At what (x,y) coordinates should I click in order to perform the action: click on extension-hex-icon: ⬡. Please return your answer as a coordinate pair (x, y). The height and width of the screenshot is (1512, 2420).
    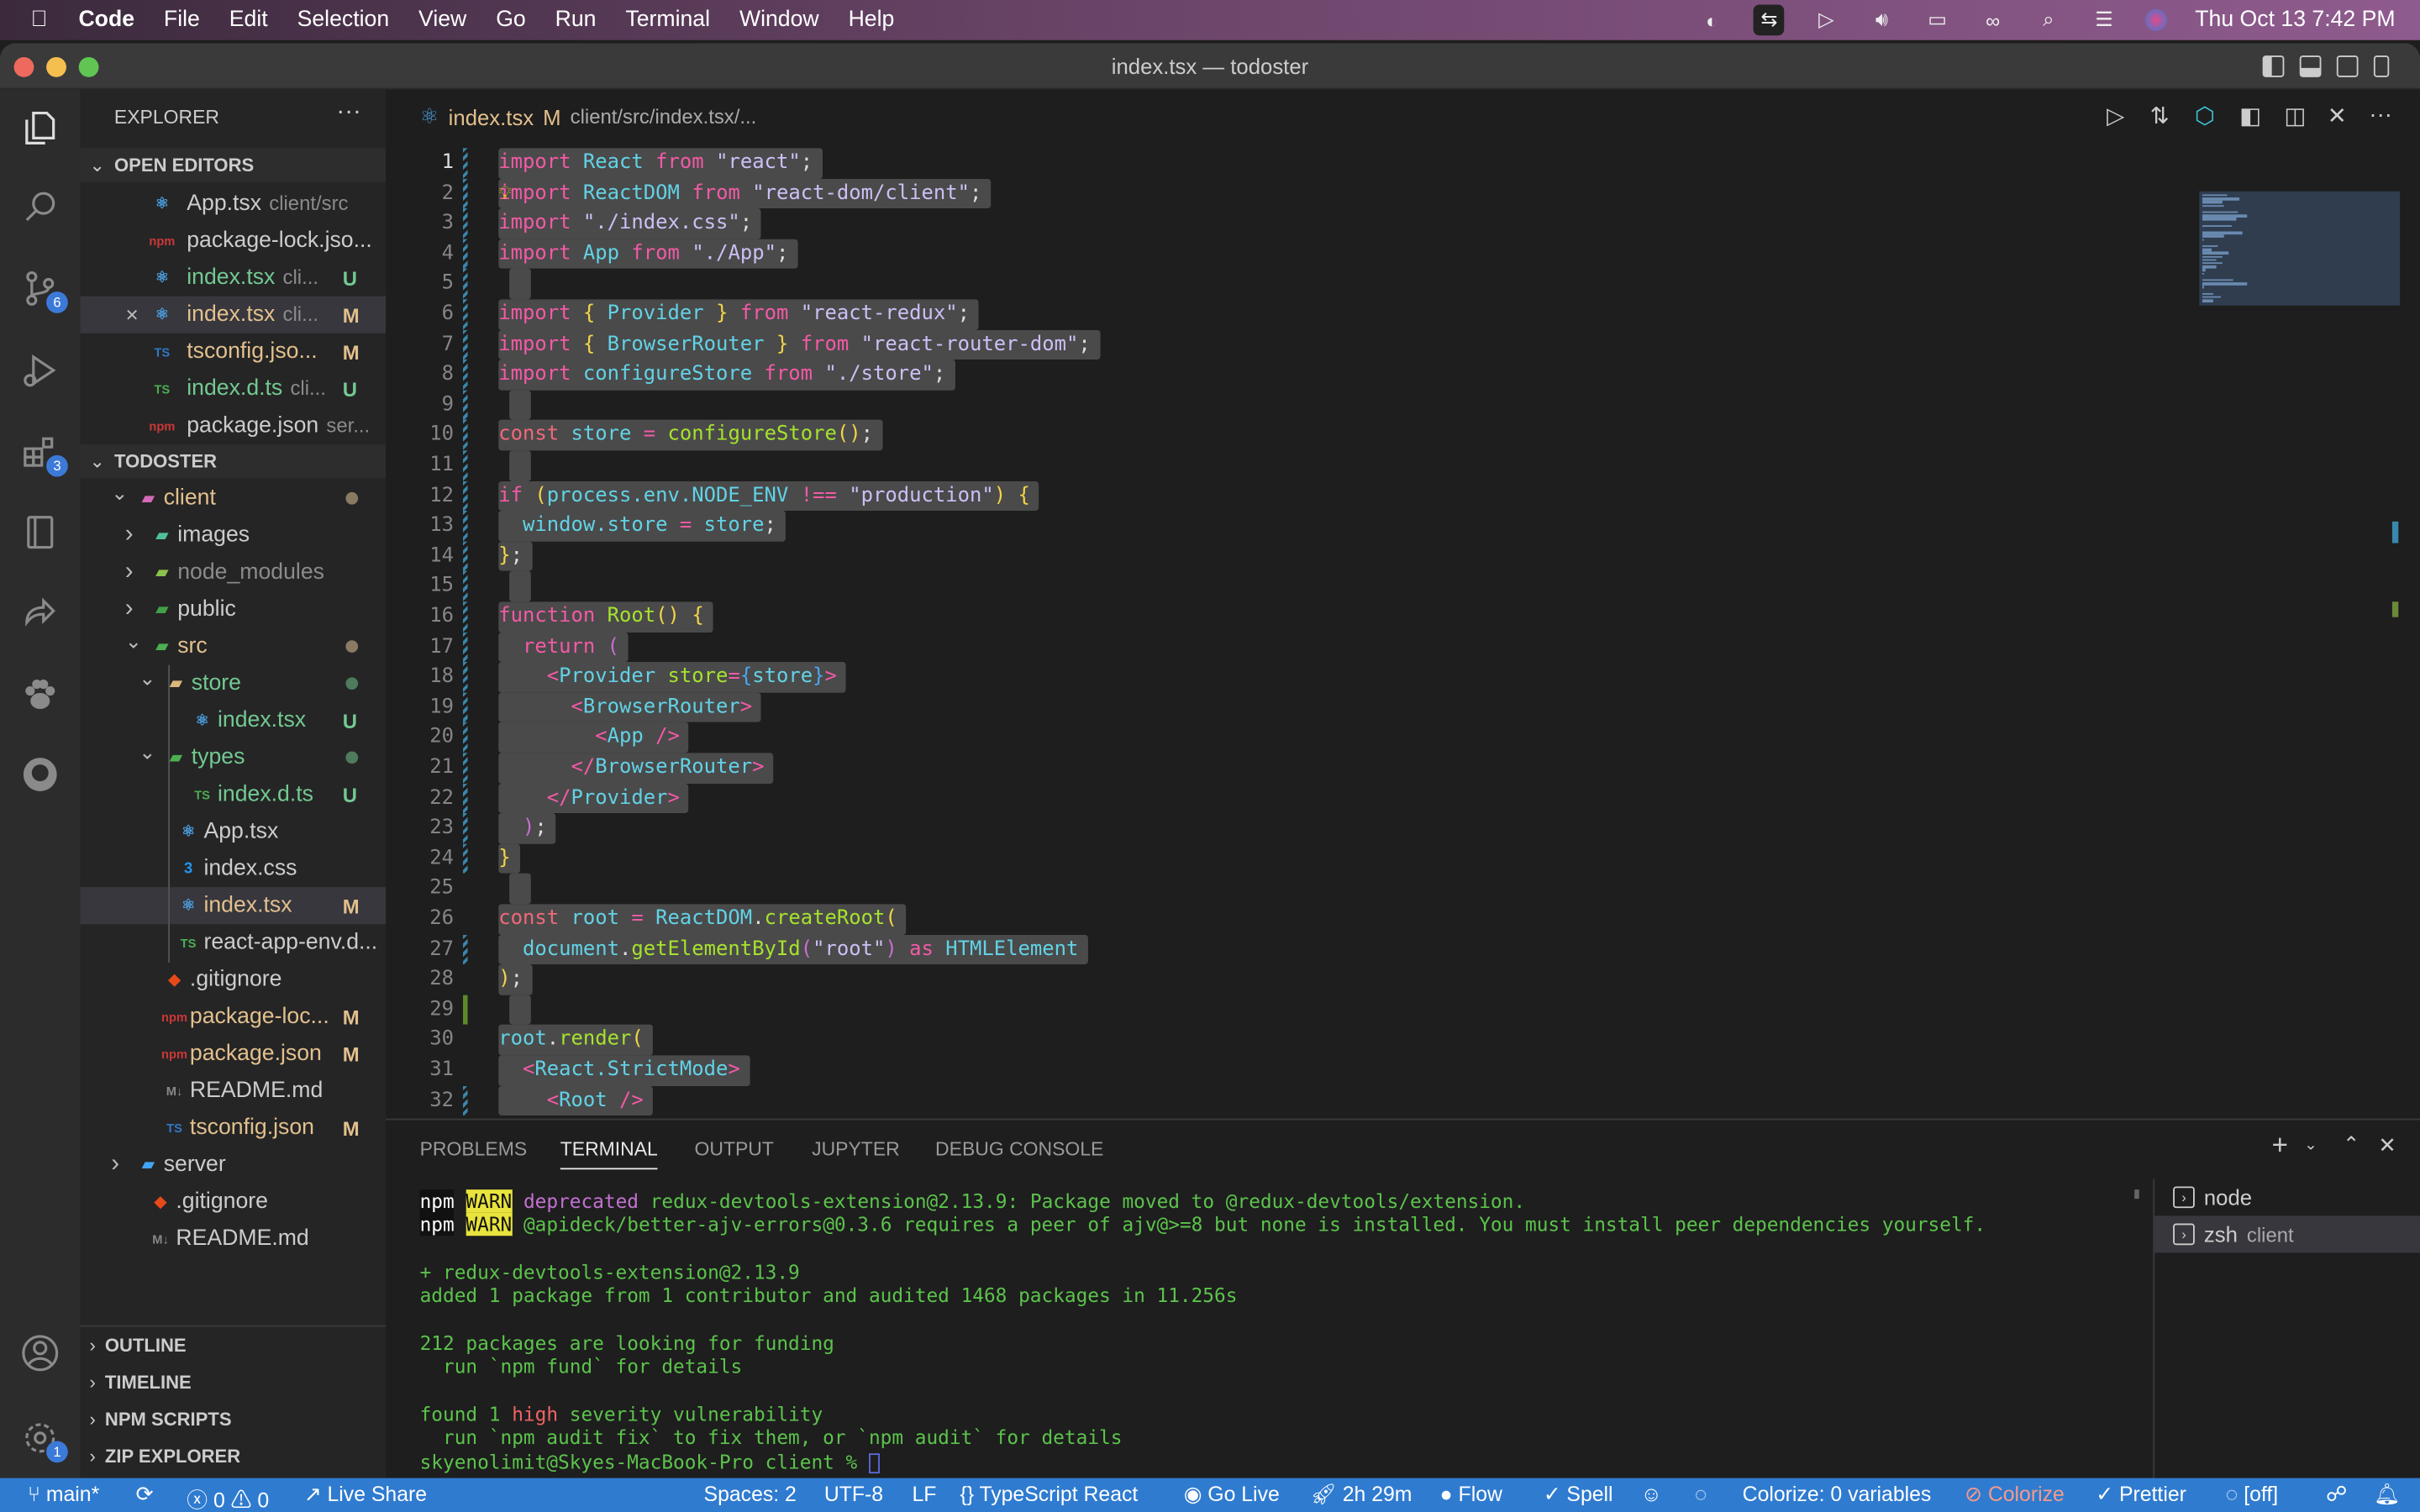
    Looking at the image, I should click on (2205, 115).